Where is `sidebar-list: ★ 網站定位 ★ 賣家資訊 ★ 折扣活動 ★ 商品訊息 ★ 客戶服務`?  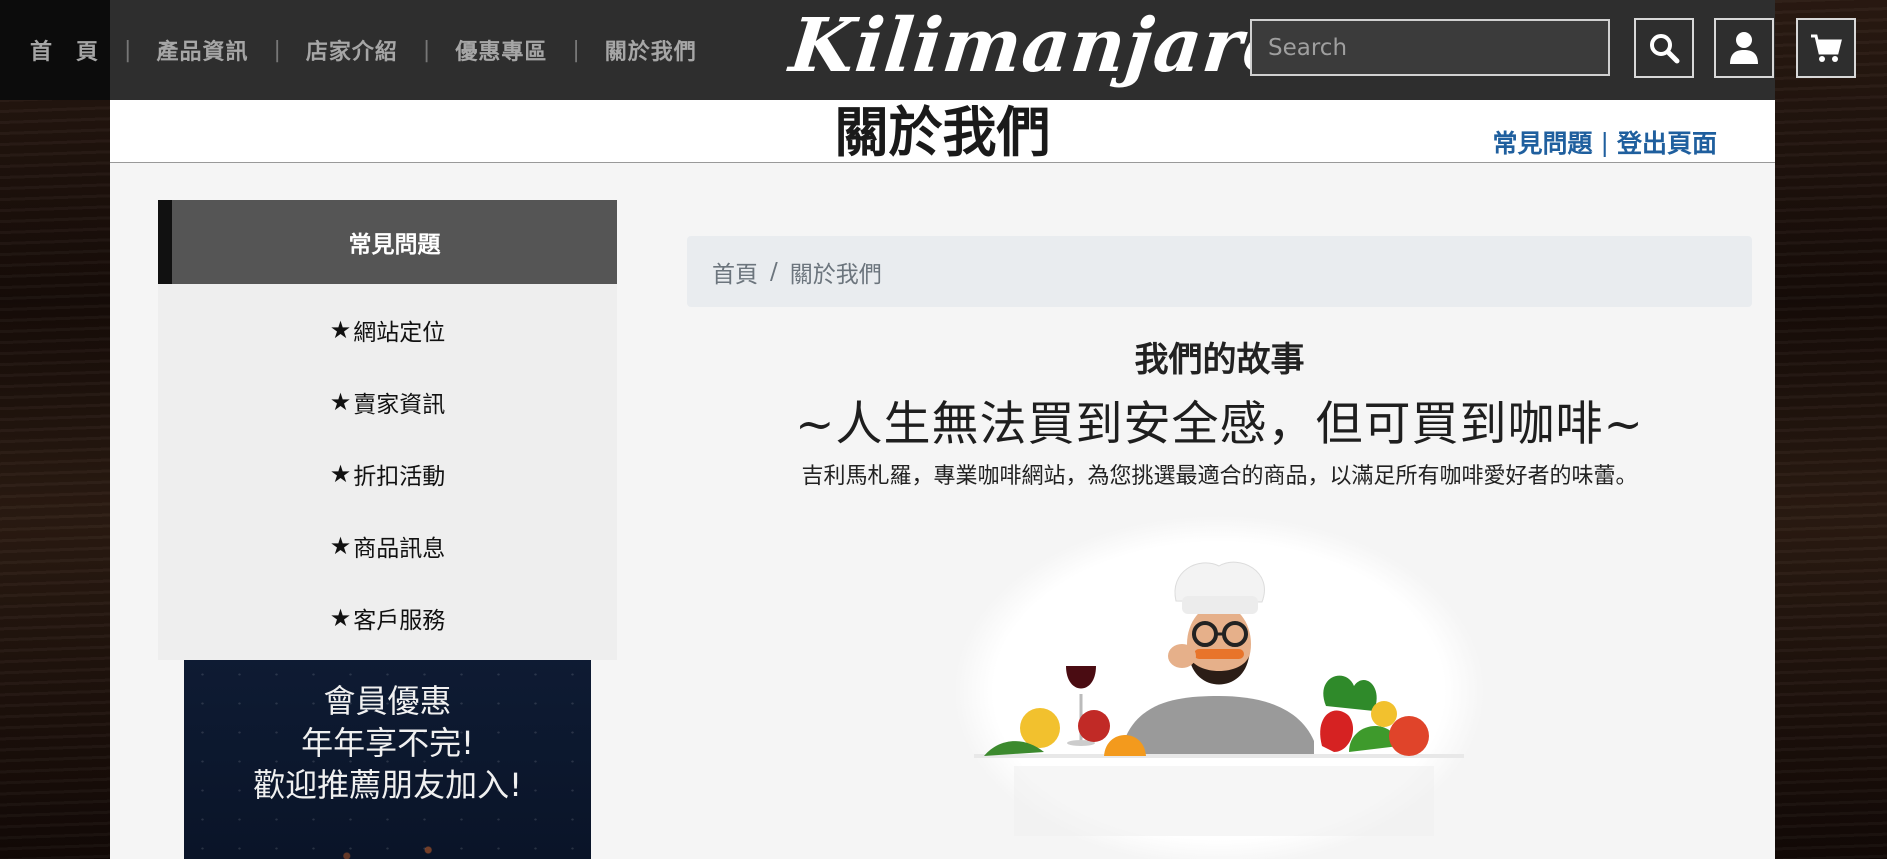 sidebar-list: ★ 網站定位 ★ 賣家資訊 ★ 折扣活動 ★ 商品訊息 ★ 客戶服務 is located at coordinates (387, 472).